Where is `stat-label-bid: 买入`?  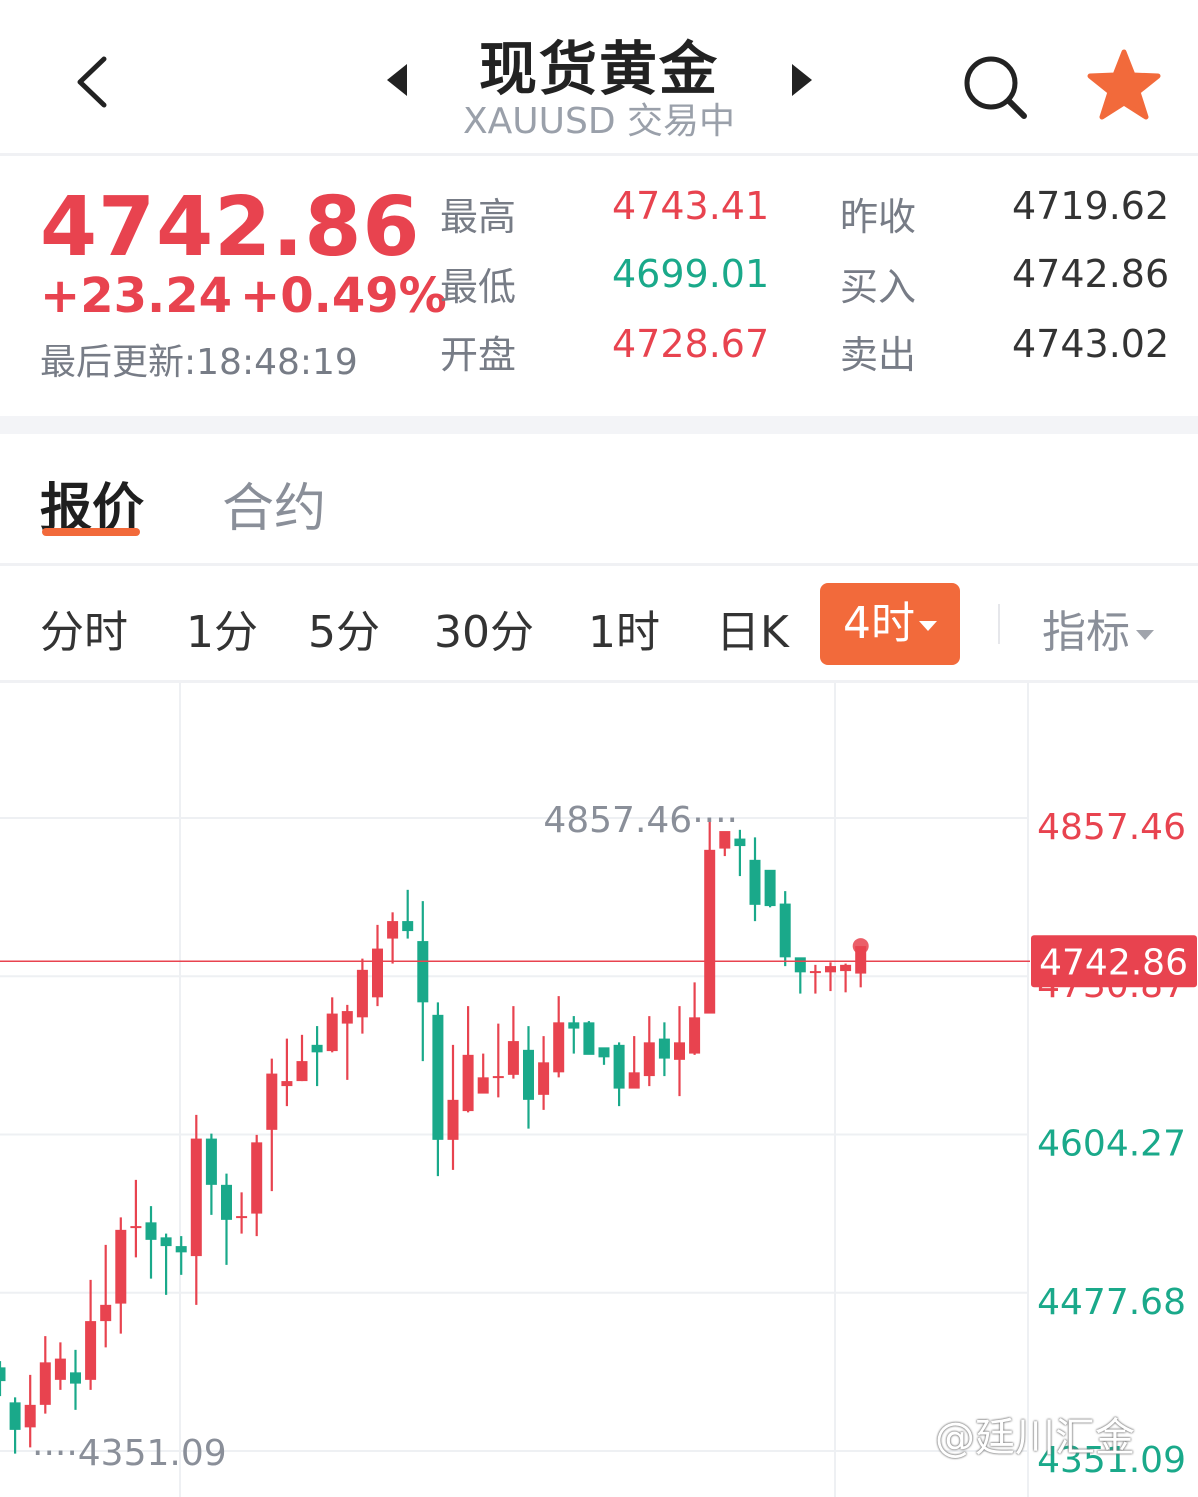 stat-label-bid: 买入 is located at coordinates (878, 287).